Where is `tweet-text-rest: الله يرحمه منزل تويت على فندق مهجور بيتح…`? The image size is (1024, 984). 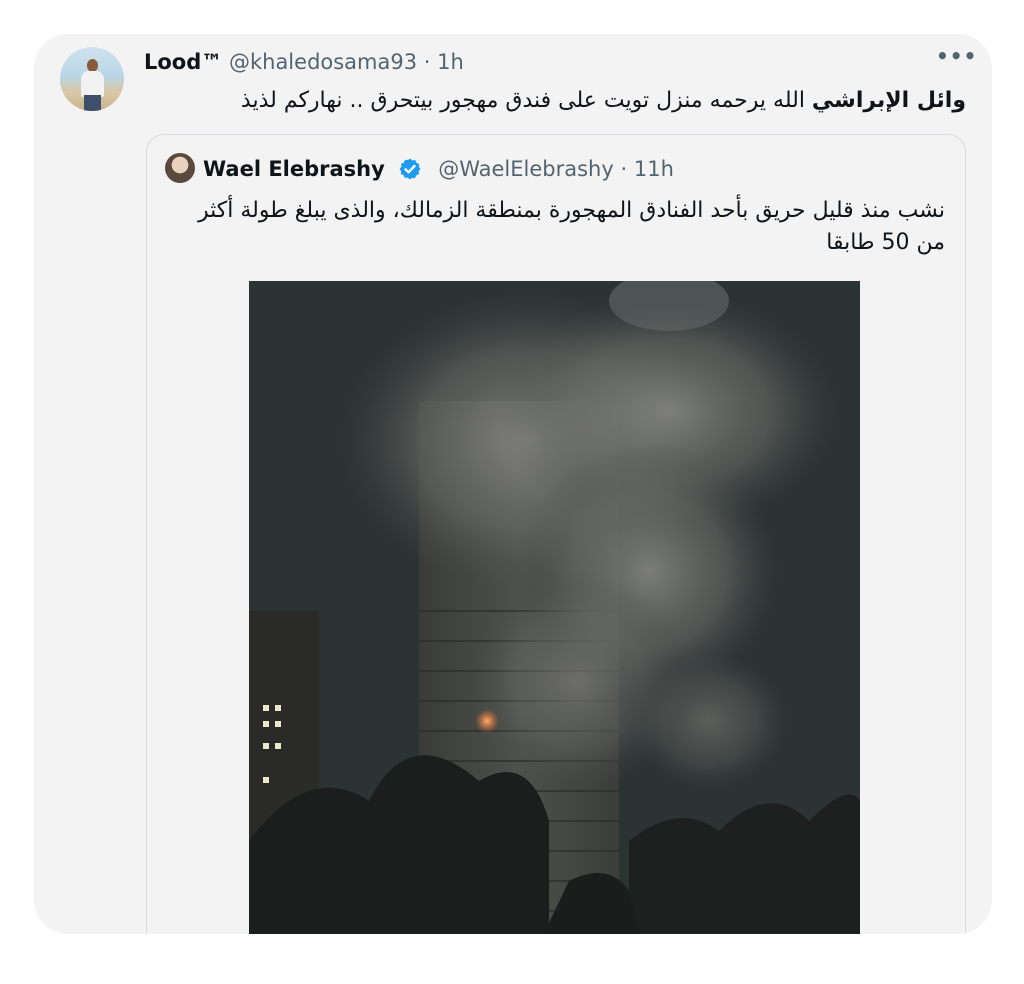 tweet-text-rest: الله يرحمه منزل تويت على فندق مهجور بيتح… is located at coordinates (526, 100).